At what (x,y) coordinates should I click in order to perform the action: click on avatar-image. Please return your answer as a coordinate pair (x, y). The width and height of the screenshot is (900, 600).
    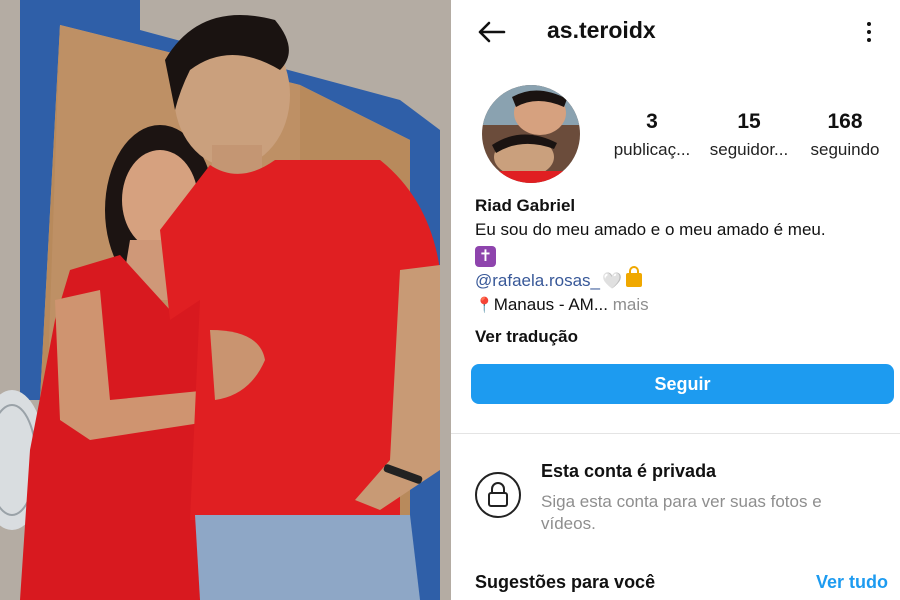
    Looking at the image, I should click on (531, 134).